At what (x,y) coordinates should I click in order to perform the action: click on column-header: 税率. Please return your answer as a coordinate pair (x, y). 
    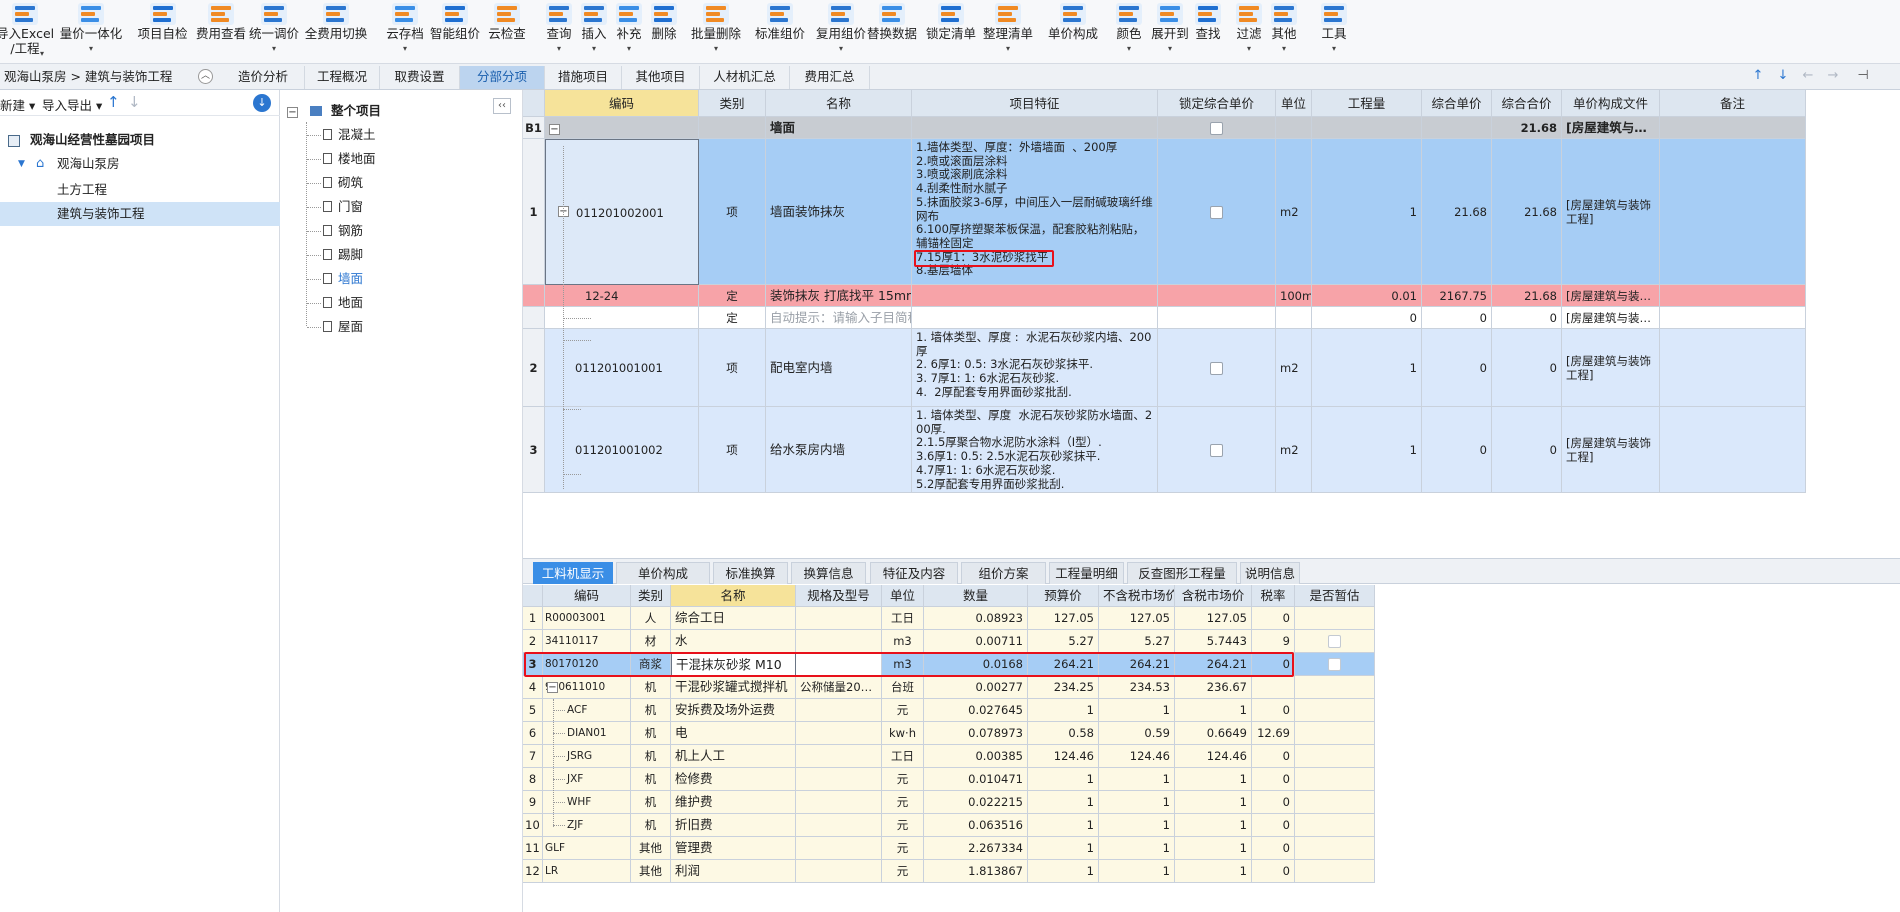
    Looking at the image, I should click on (1273, 596).